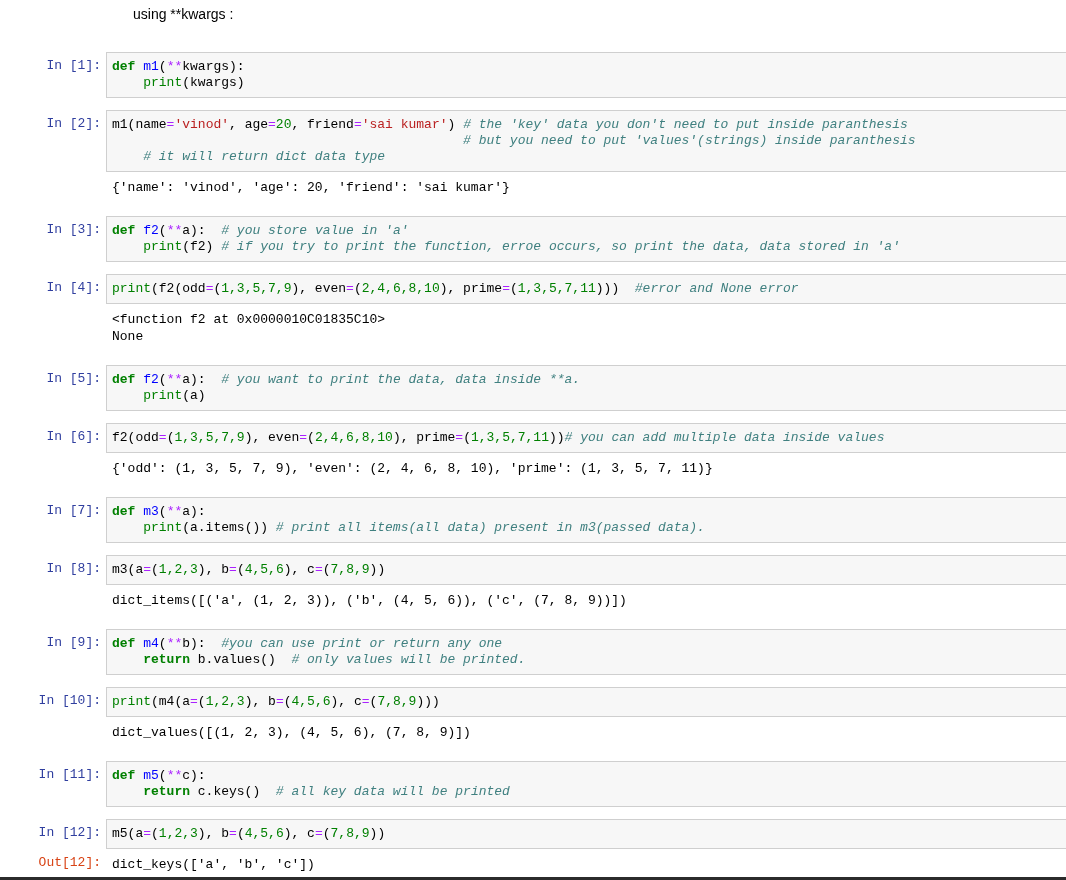  What do you see at coordinates (264, 157) in the screenshot?
I see `code-line: # it will return dict data type` at bounding box center [264, 157].